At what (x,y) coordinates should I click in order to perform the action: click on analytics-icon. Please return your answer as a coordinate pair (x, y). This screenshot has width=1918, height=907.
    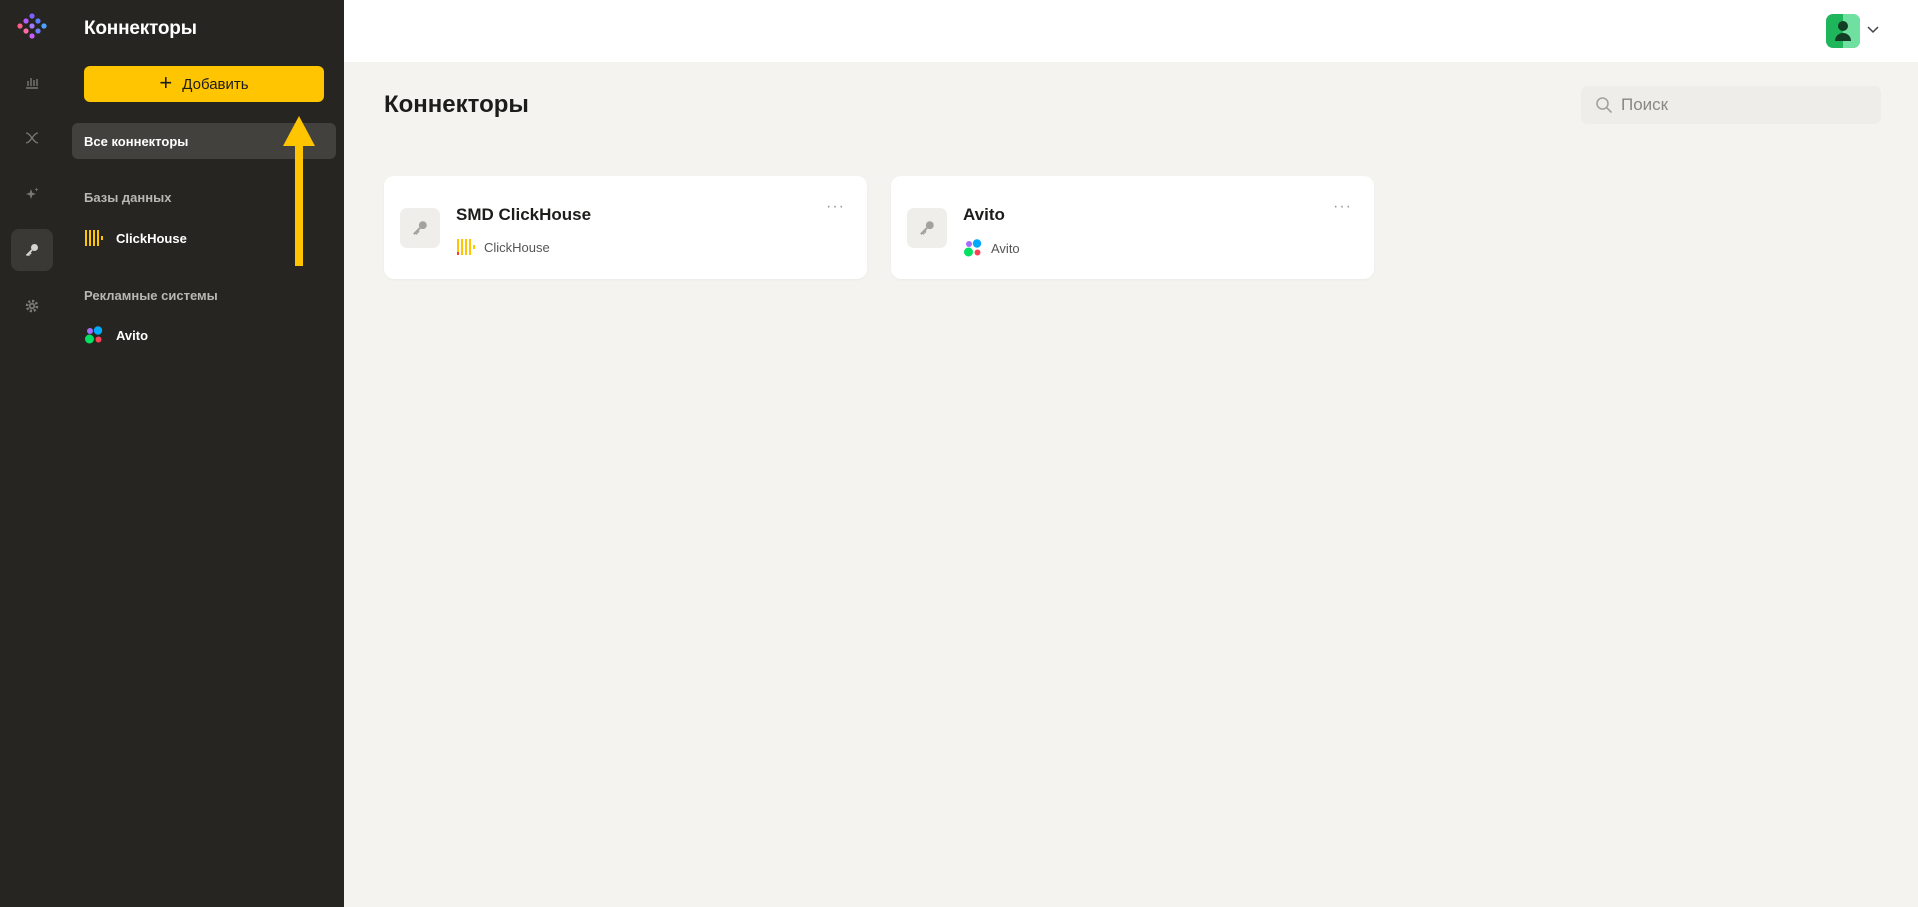
    Looking at the image, I should click on (32, 83).